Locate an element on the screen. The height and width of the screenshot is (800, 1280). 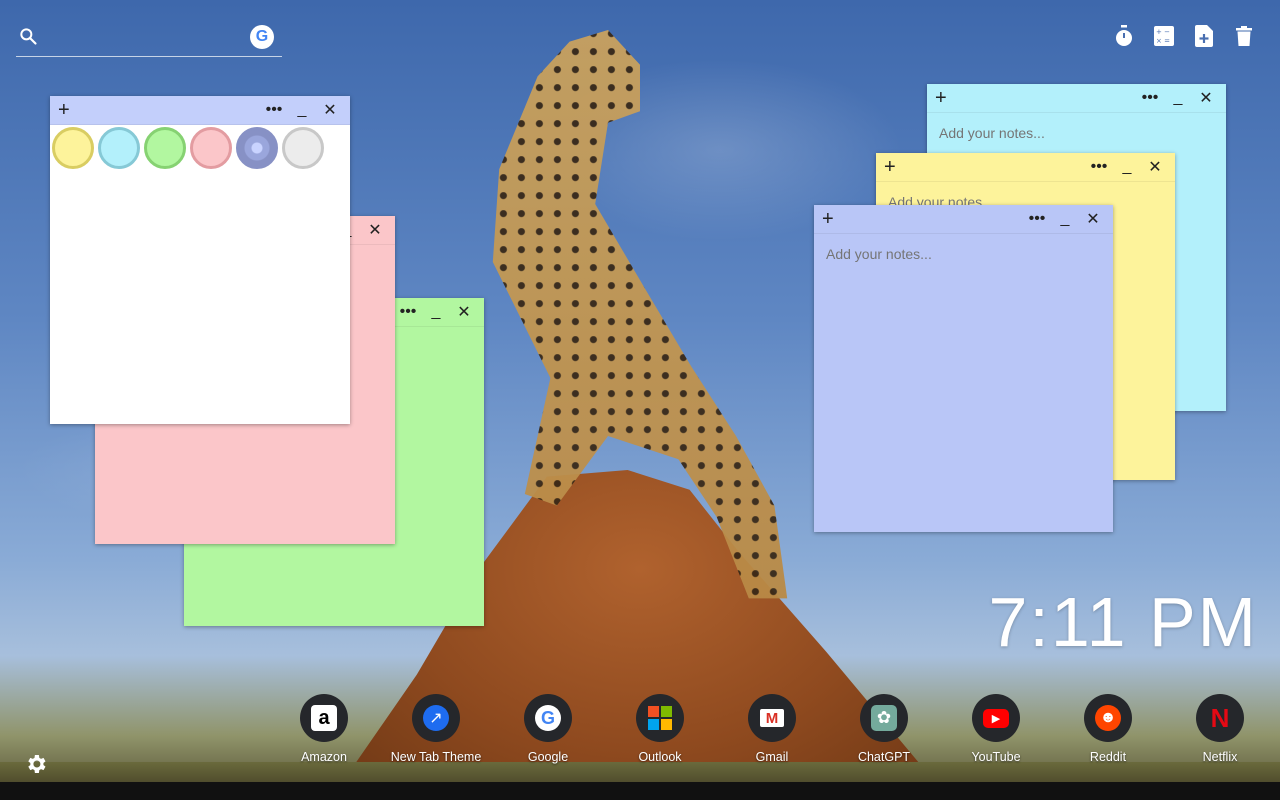
shortcut-new-tab-theme: ↗ New Tab Theme is located at coordinates (436, 729).